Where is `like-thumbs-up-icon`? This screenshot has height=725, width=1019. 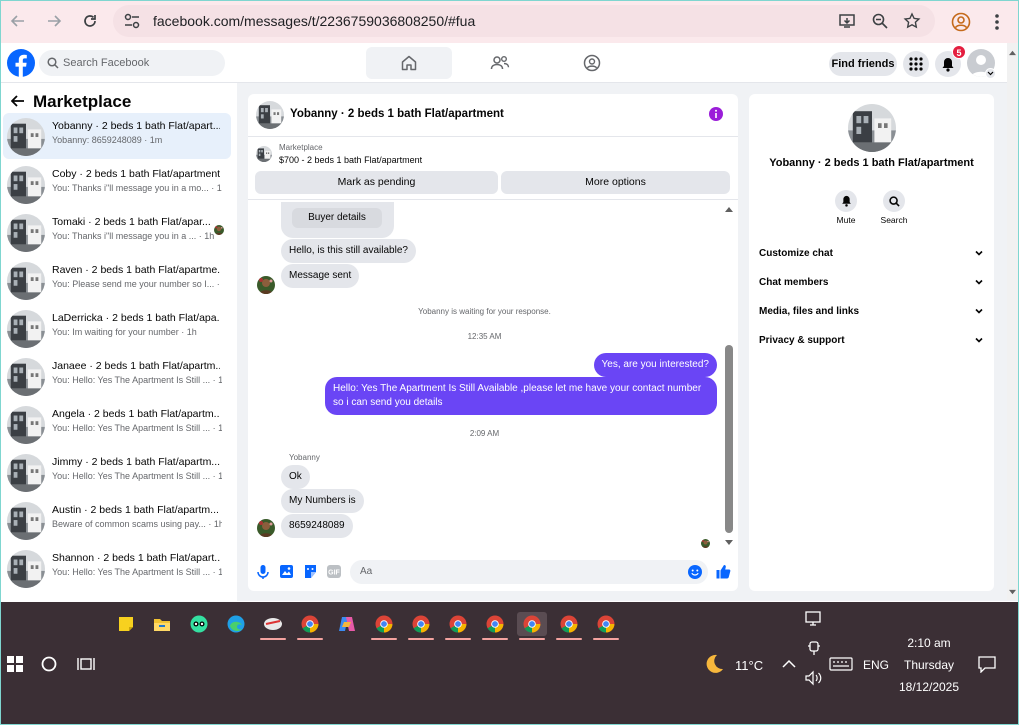 like-thumbs-up-icon is located at coordinates (723, 571).